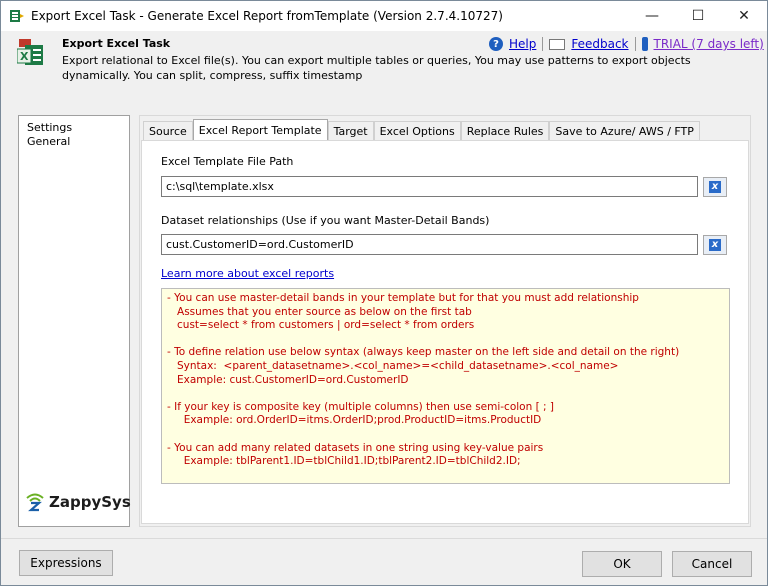 The width and height of the screenshot is (768, 586). Describe the element at coordinates (260, 130) in the screenshot. I see `tab-excel-report-template: Excel Report Template` at that location.